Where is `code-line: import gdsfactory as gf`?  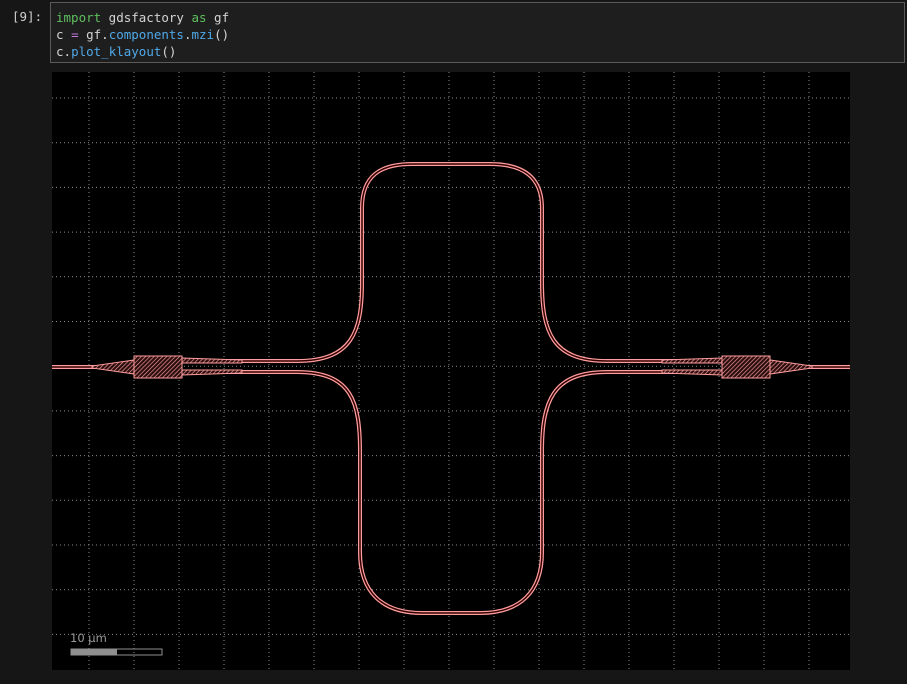 code-line: import gdsfactory as gf is located at coordinates (480, 17).